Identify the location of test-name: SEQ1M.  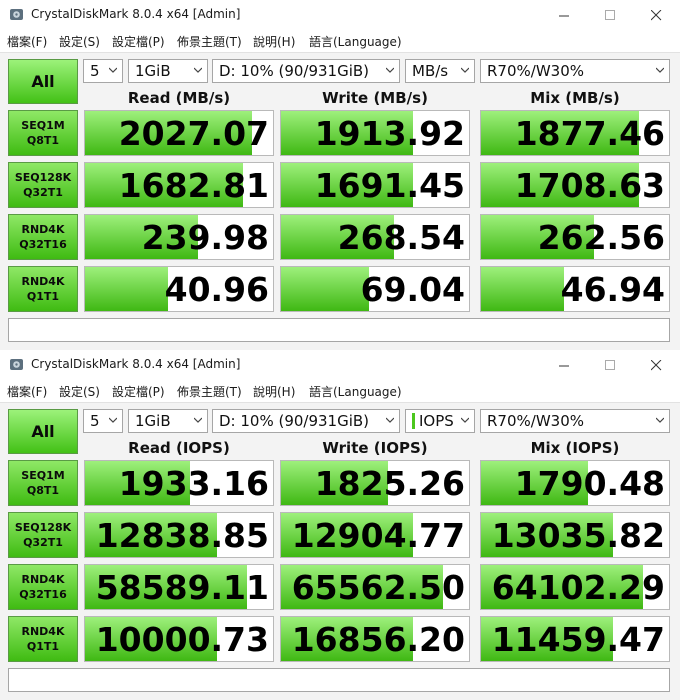
(43, 125).